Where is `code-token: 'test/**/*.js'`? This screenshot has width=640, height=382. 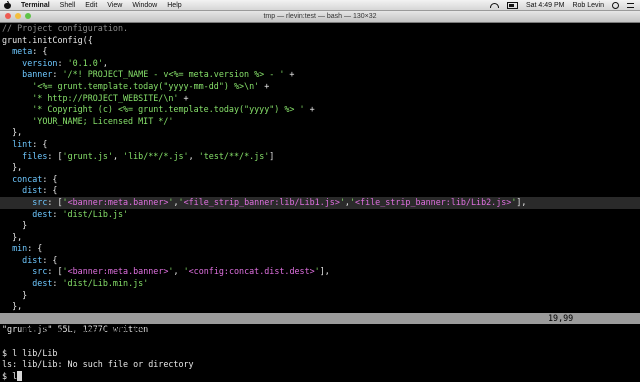 code-token: 'test/**/*.js' is located at coordinates (234, 155).